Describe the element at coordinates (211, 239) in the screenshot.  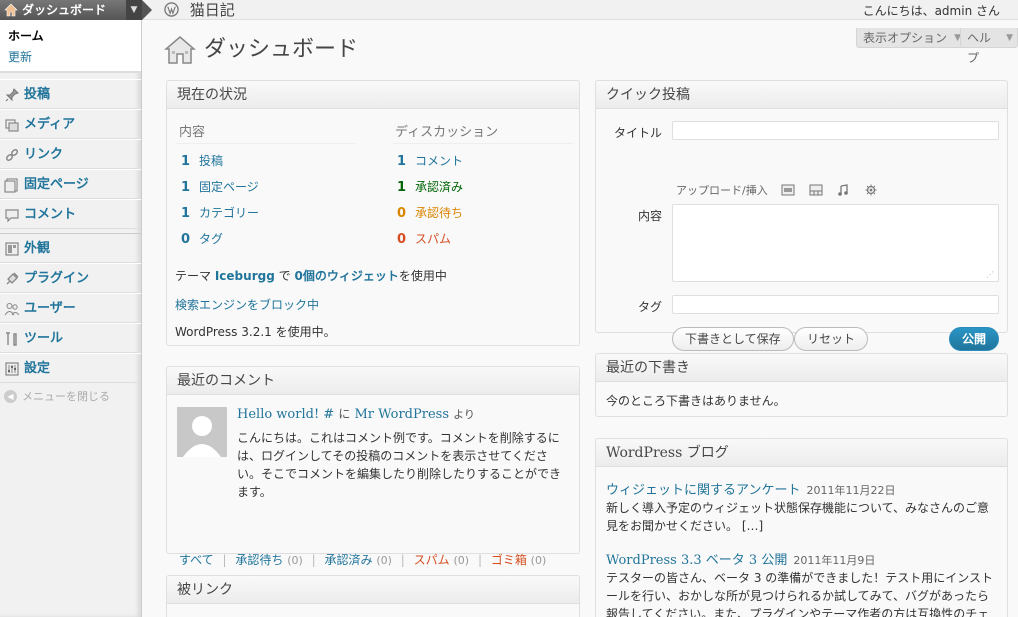
I see `stat-link: タグ` at that location.